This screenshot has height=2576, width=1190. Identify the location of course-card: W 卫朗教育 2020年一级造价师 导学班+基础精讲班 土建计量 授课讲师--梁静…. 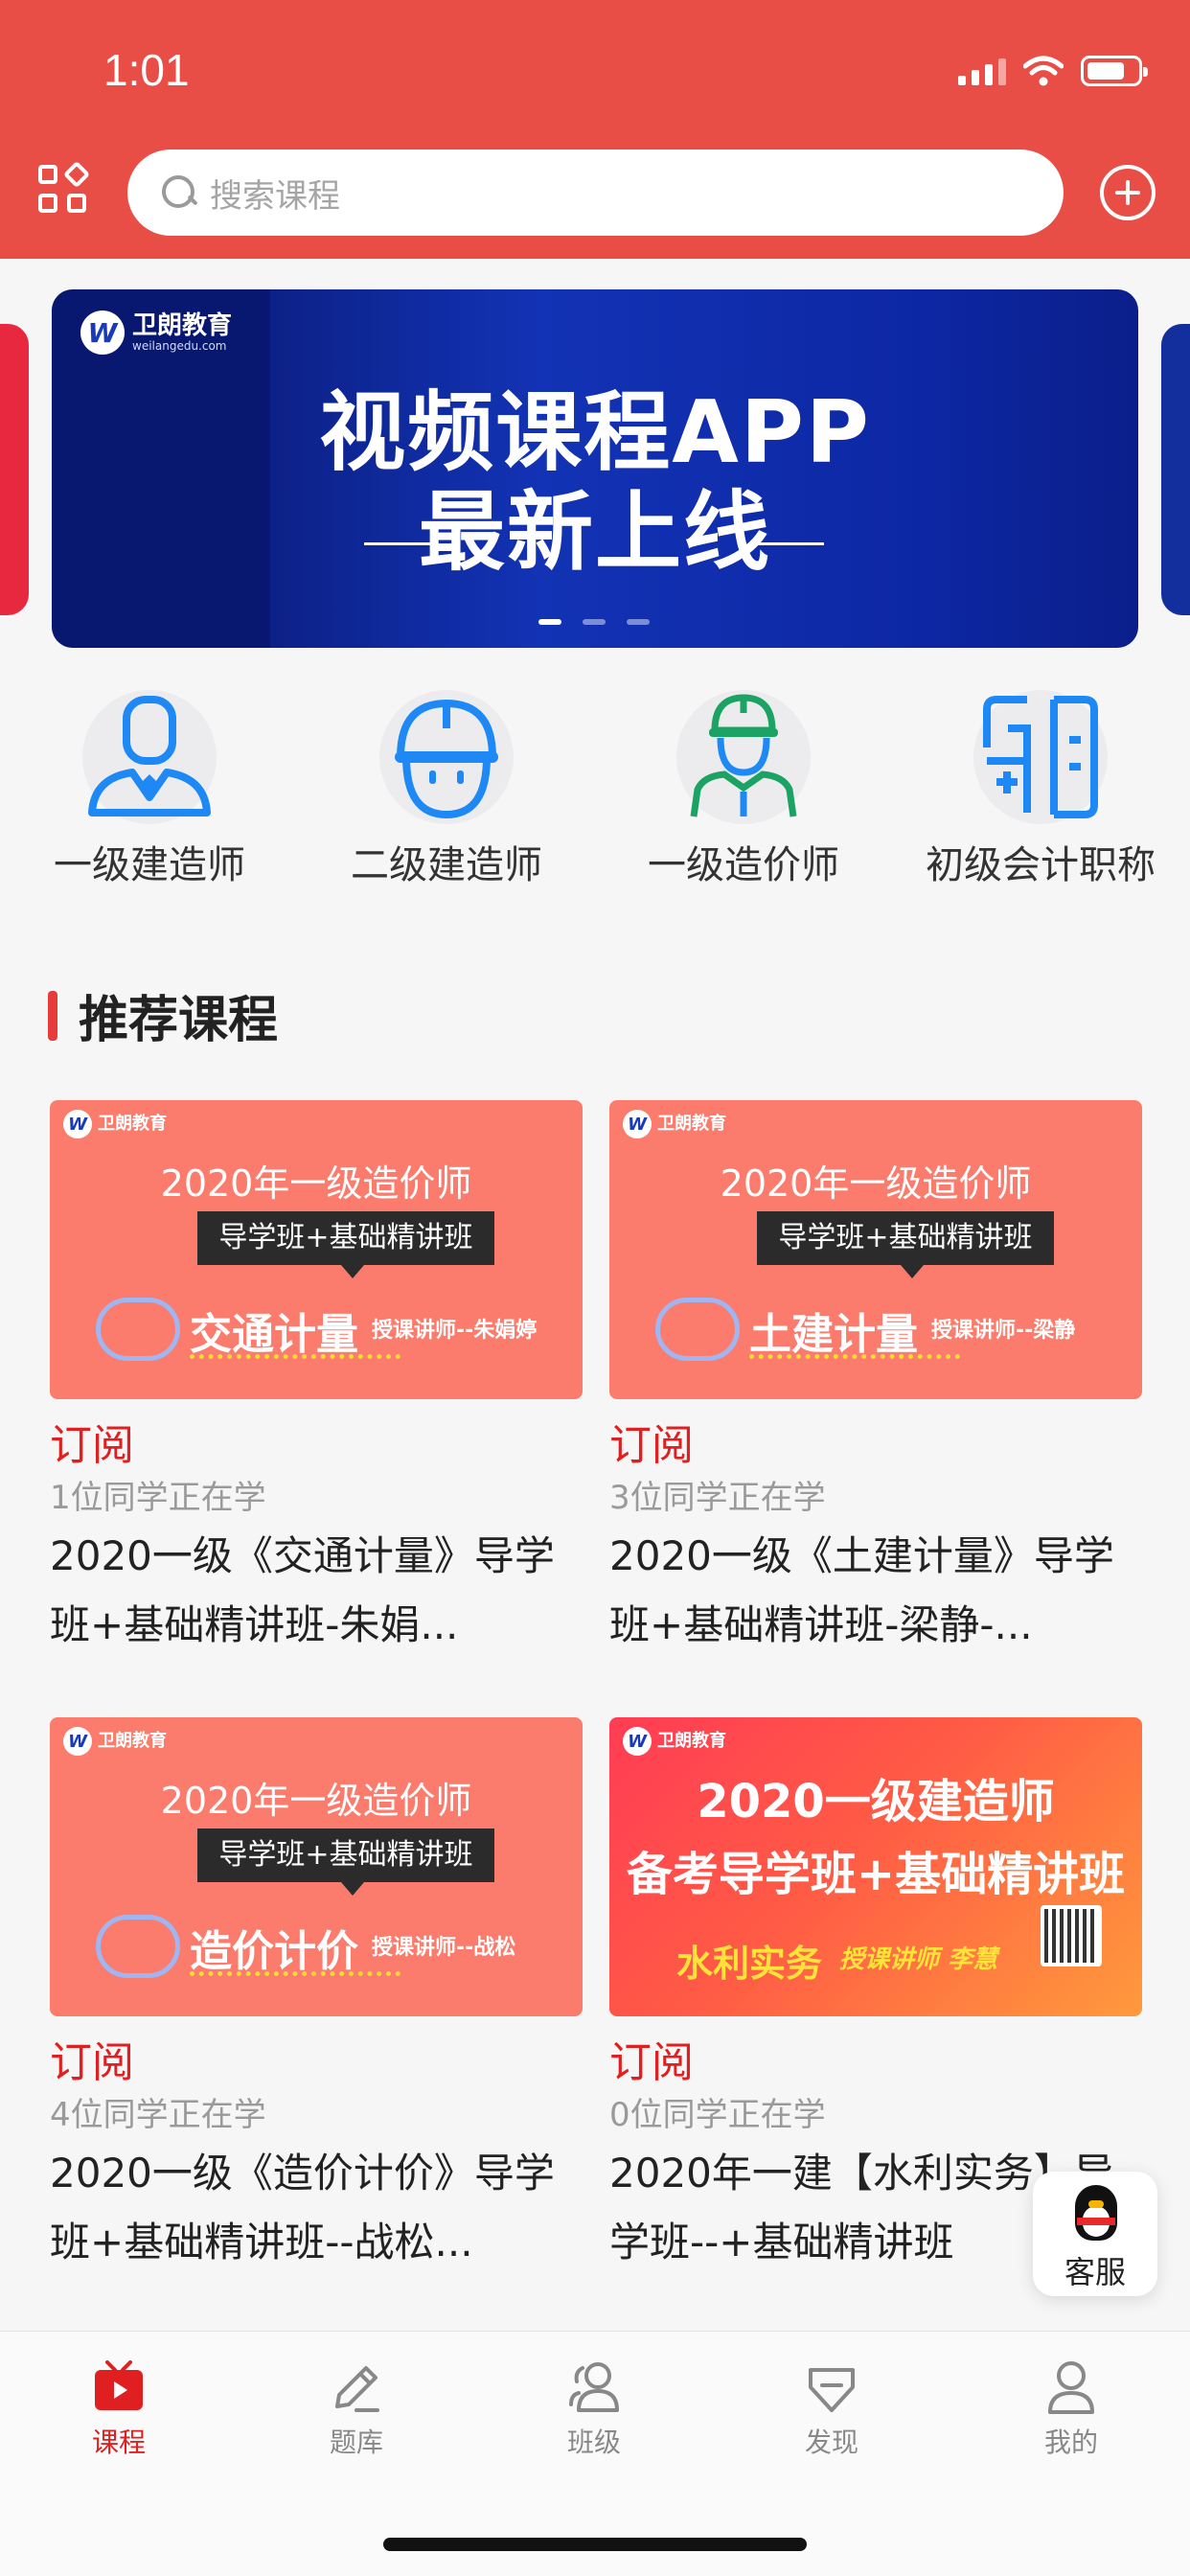
(875, 1380).